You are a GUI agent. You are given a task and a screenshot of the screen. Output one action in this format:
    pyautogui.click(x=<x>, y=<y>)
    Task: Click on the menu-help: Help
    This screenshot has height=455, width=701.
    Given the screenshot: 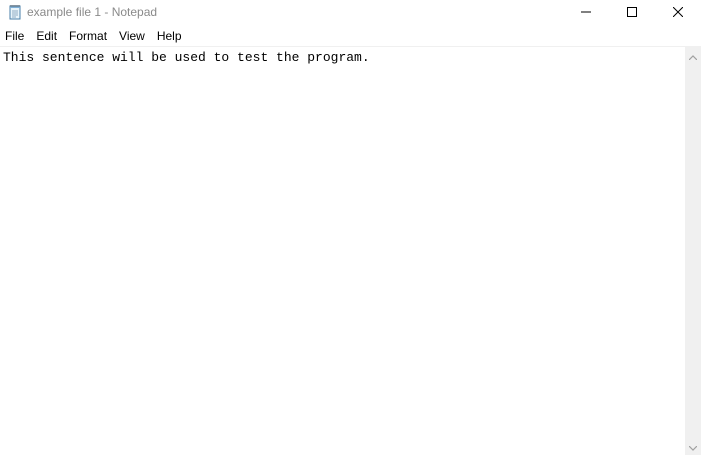 What is the action you would take?
    pyautogui.click(x=169, y=36)
    